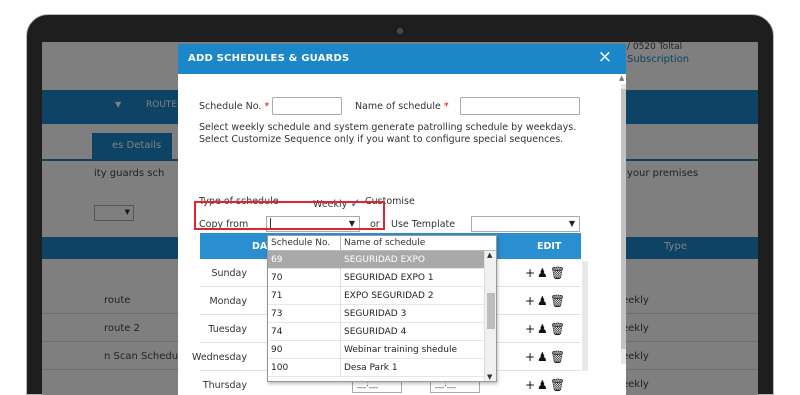 The image size is (800, 395). I want to click on item-name: Webinar training shedule, so click(401, 350).